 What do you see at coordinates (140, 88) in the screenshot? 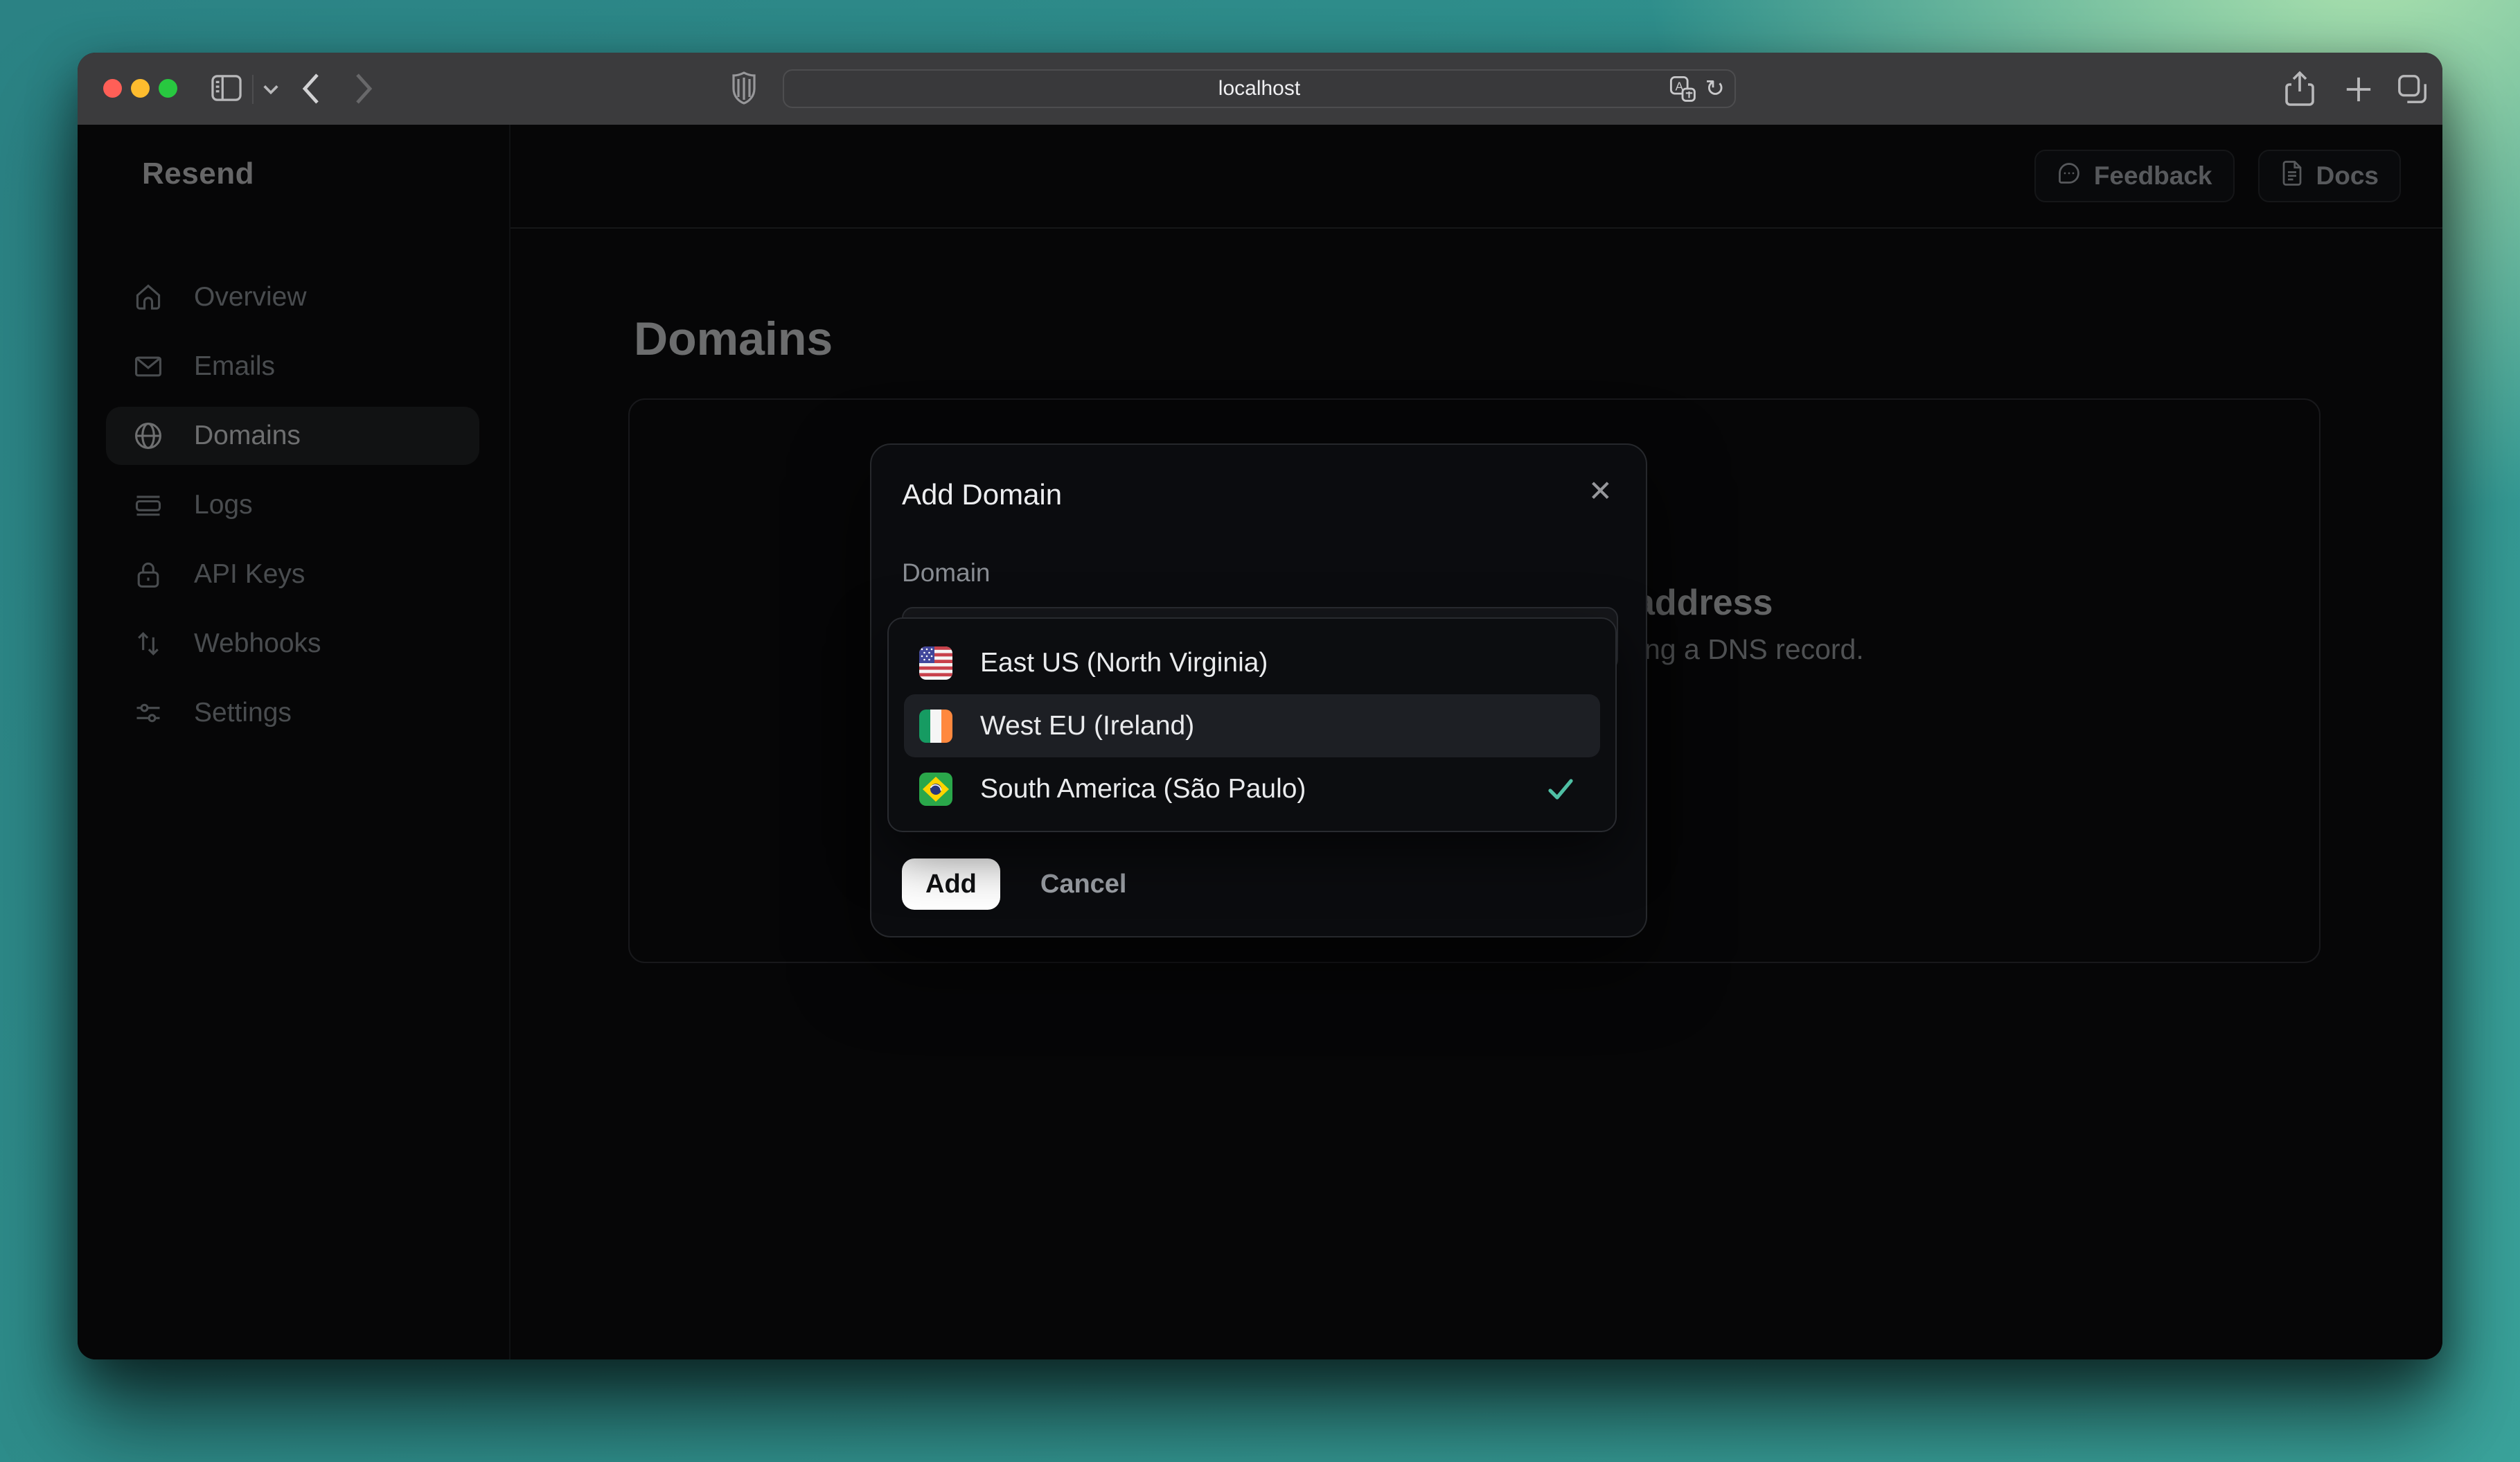
I see `traffic-light-minimize-button` at bounding box center [140, 88].